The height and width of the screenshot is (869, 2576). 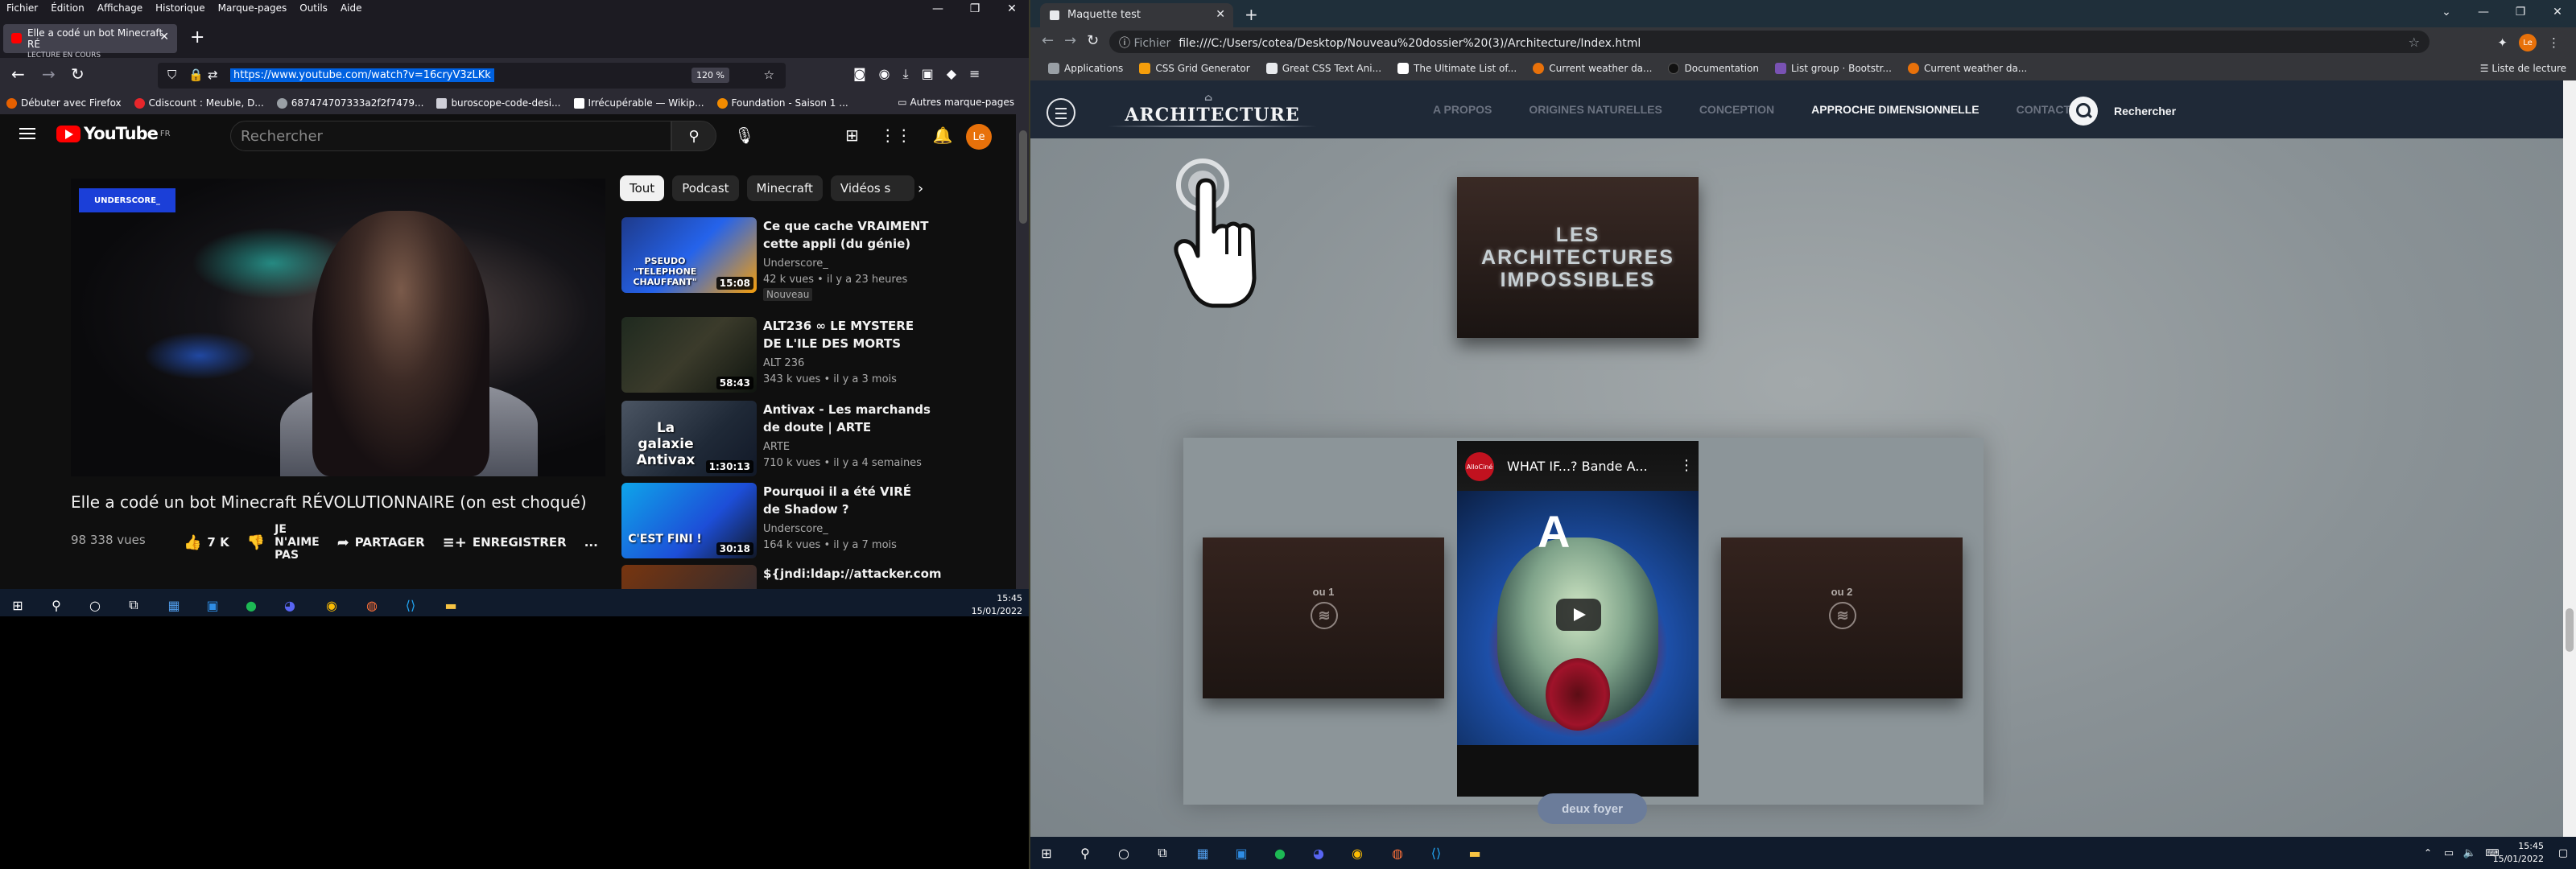 I want to click on more-options-icon: ⋮, so click(x=1687, y=465).